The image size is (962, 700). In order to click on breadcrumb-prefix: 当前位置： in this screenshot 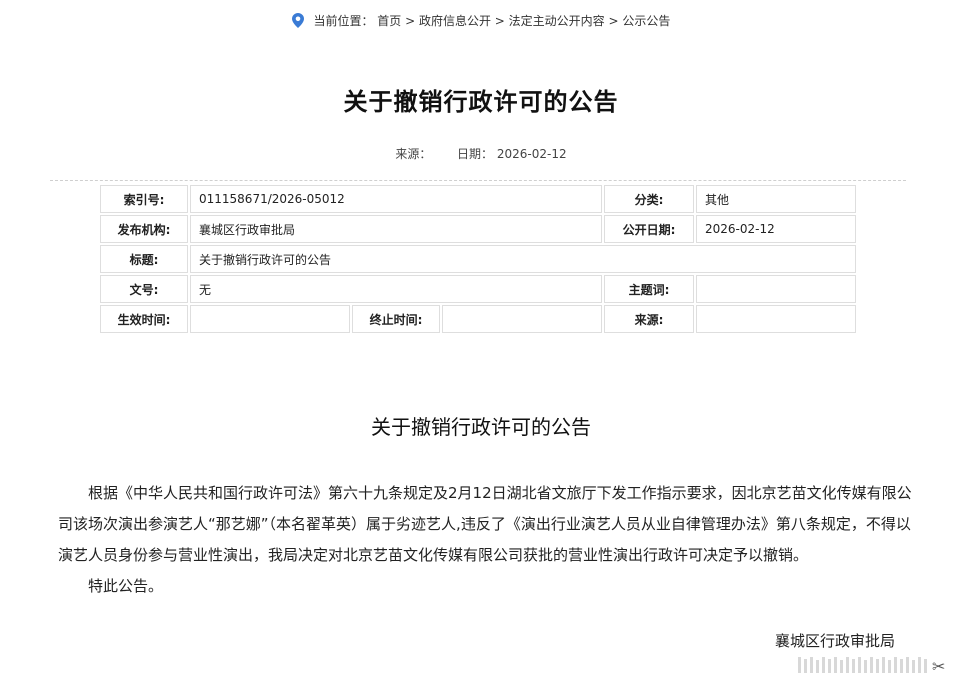, I will do `click(343, 21)`.